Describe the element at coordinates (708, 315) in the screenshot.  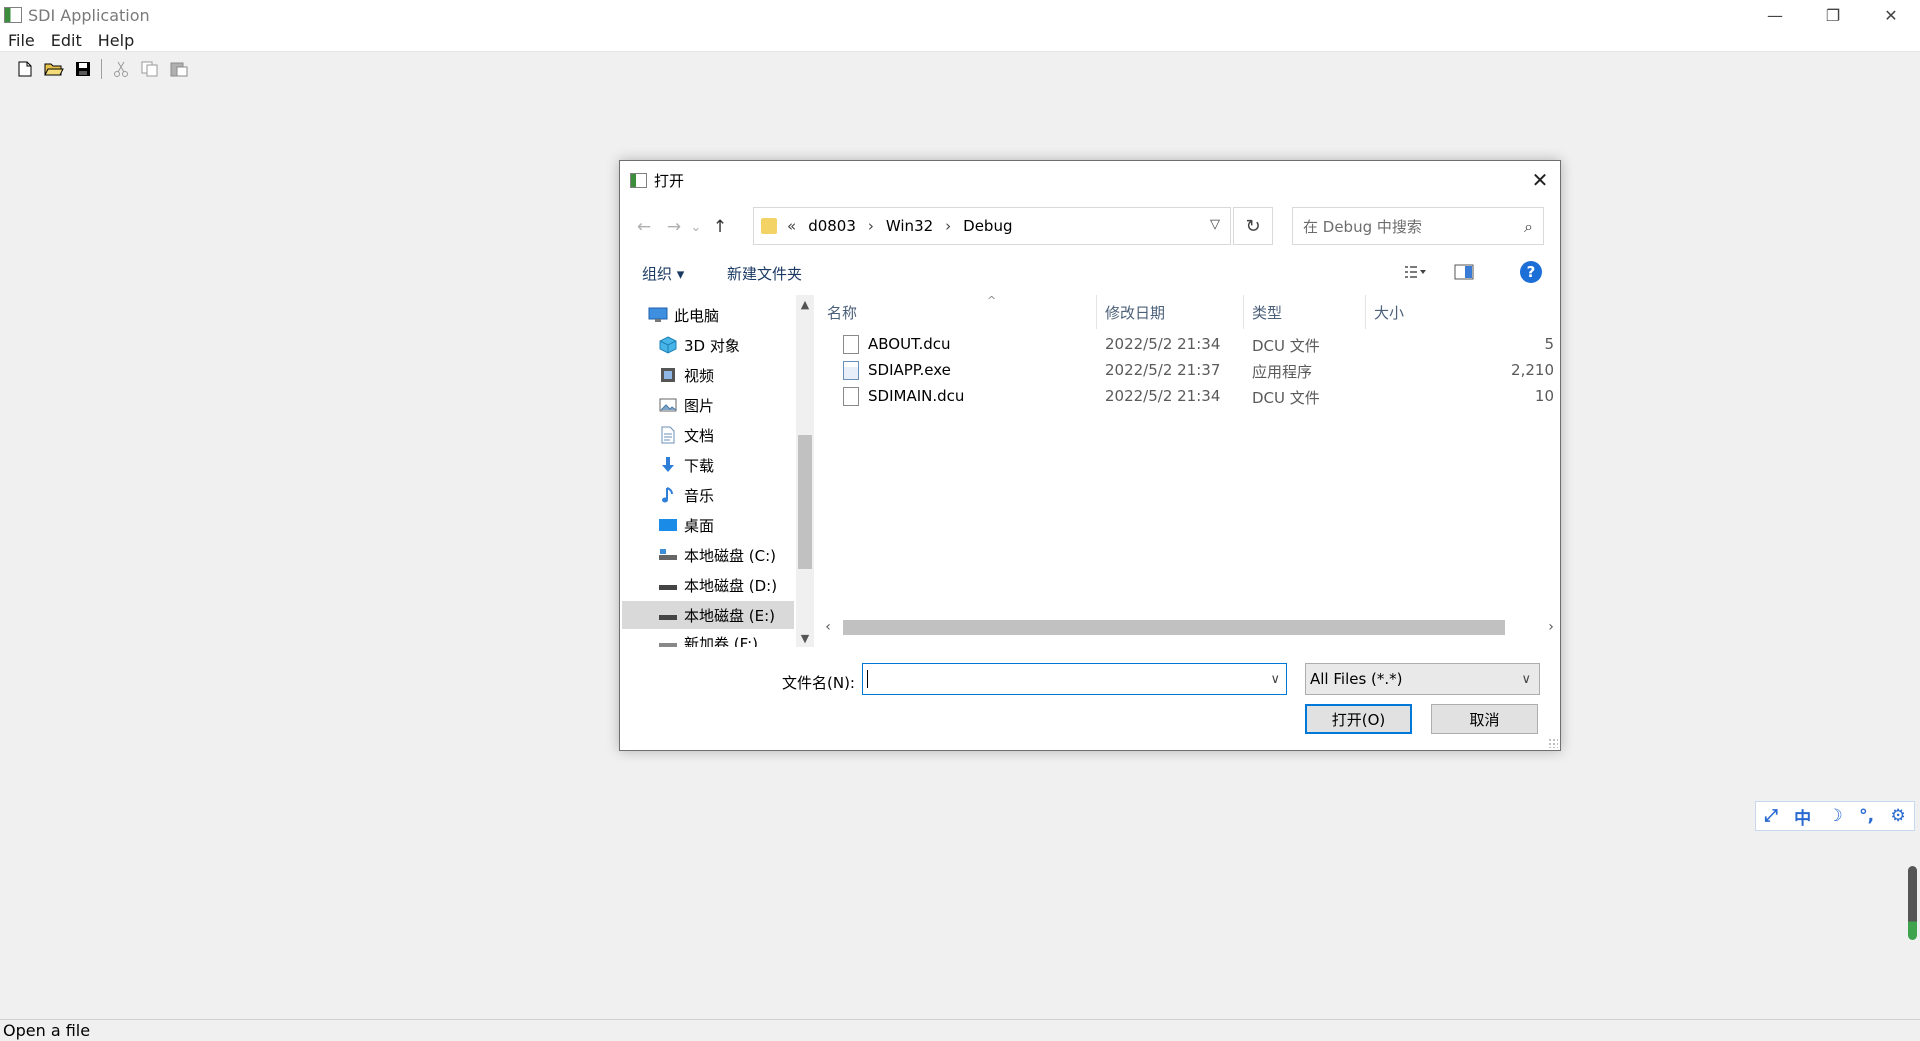
I see `tree-item-this-pc: 此电脑` at that location.